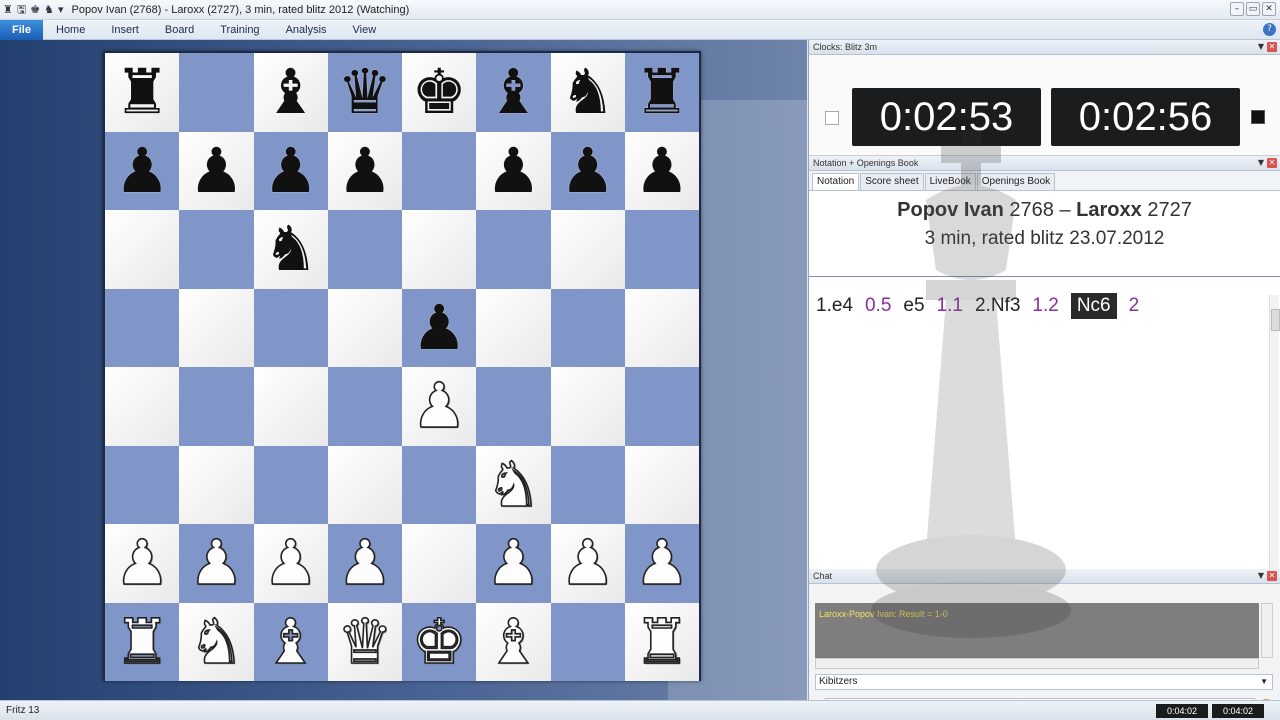 This screenshot has width=1280, height=720. I want to click on black-queen-icon: ♛, so click(365, 92).